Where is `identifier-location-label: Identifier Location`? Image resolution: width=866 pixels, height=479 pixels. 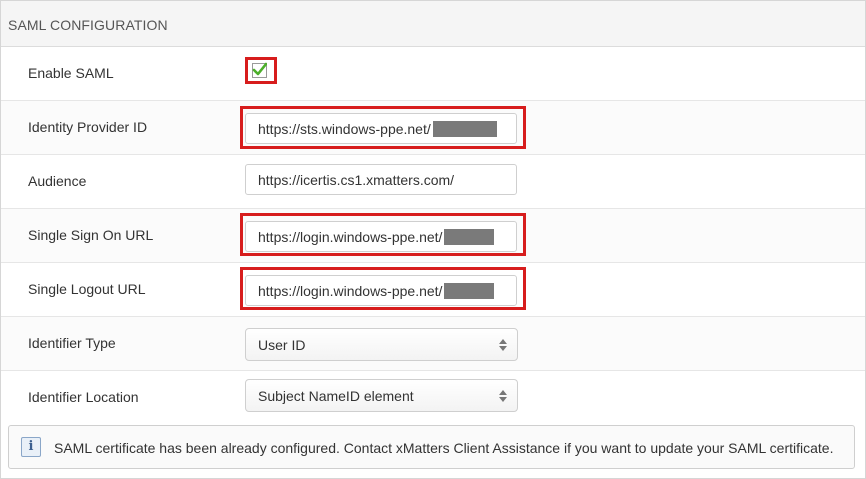
identifier-location-label: Identifier Location is located at coordinates (83, 397).